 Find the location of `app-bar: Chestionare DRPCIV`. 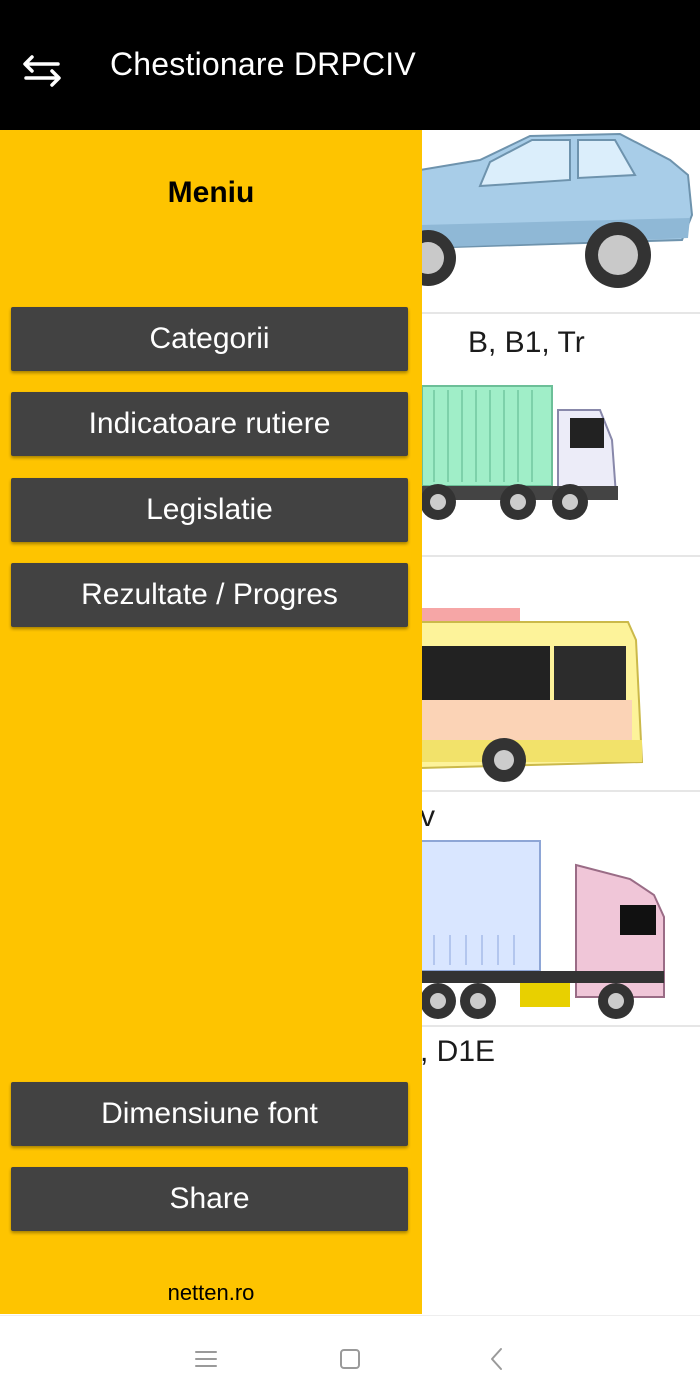

app-bar: Chestionare DRPCIV is located at coordinates (350, 65).